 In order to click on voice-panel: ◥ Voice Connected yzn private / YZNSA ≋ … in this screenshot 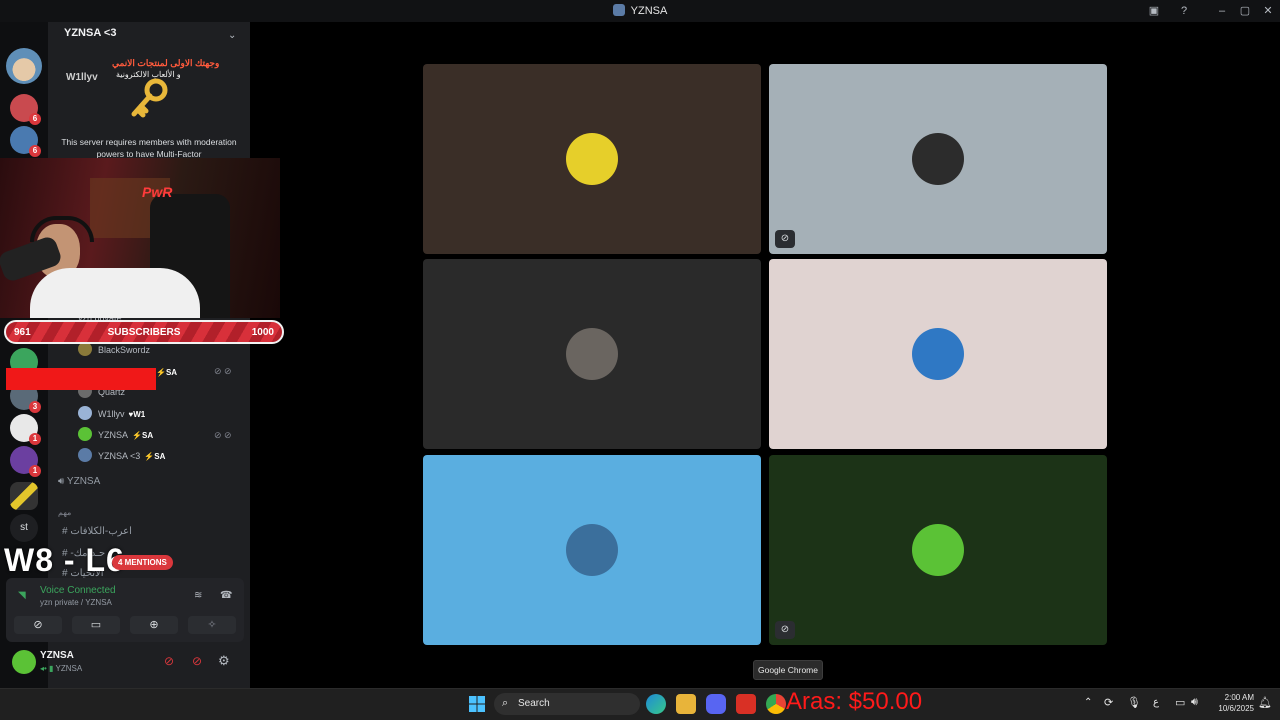, I will do `click(125, 610)`.